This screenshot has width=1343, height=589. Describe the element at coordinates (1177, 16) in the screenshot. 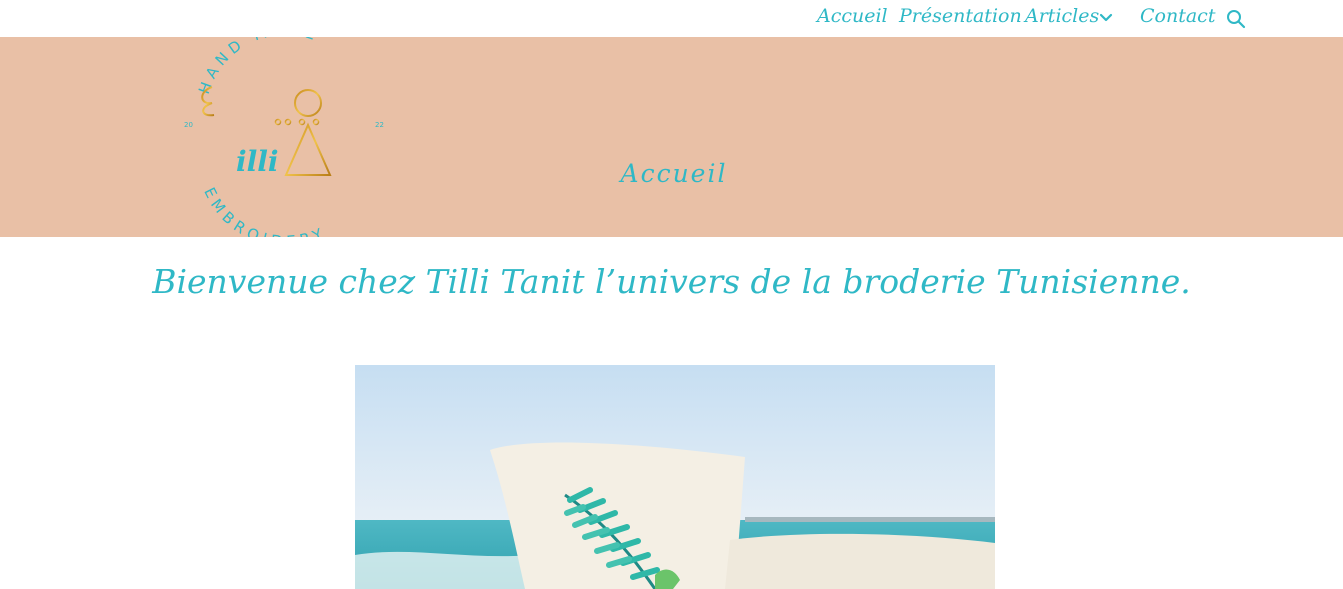

I see `nav-item-contact: Contact` at that location.